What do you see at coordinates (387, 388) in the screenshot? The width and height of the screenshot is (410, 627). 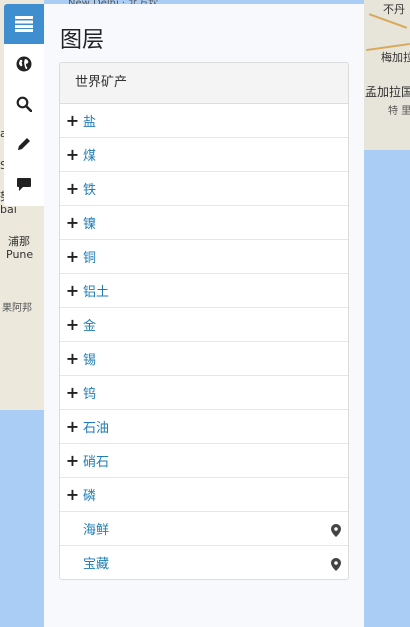 I see `bay-of-bengal` at bounding box center [387, 388].